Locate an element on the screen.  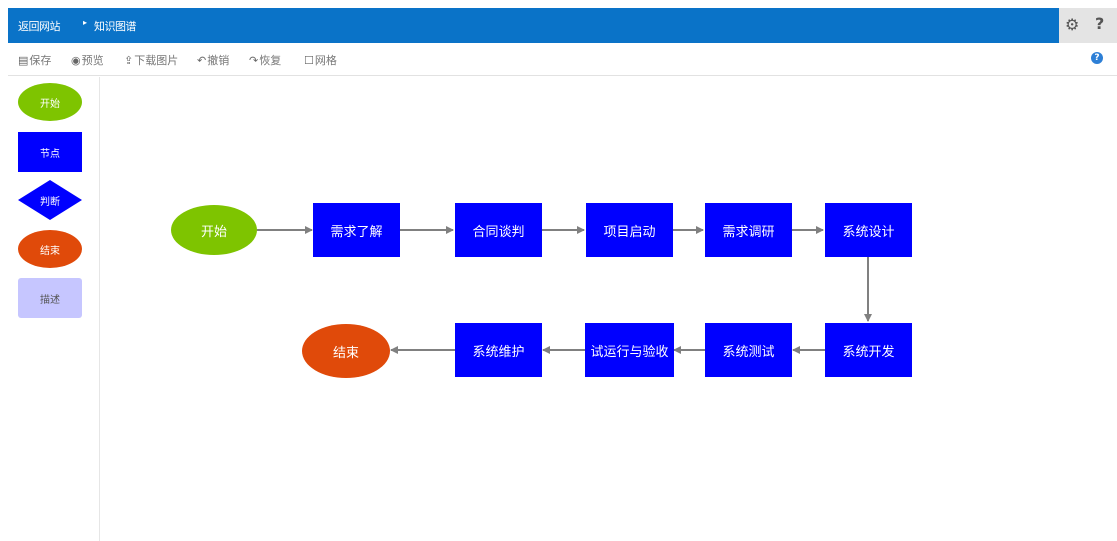
flow-node-system-design: 系统设计 is located at coordinates (868, 230).